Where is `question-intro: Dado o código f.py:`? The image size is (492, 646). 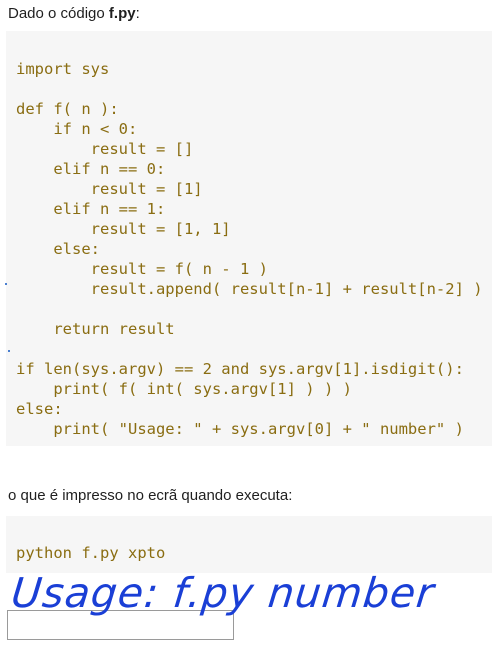 question-intro: Dado o código f.py: is located at coordinates (74, 14).